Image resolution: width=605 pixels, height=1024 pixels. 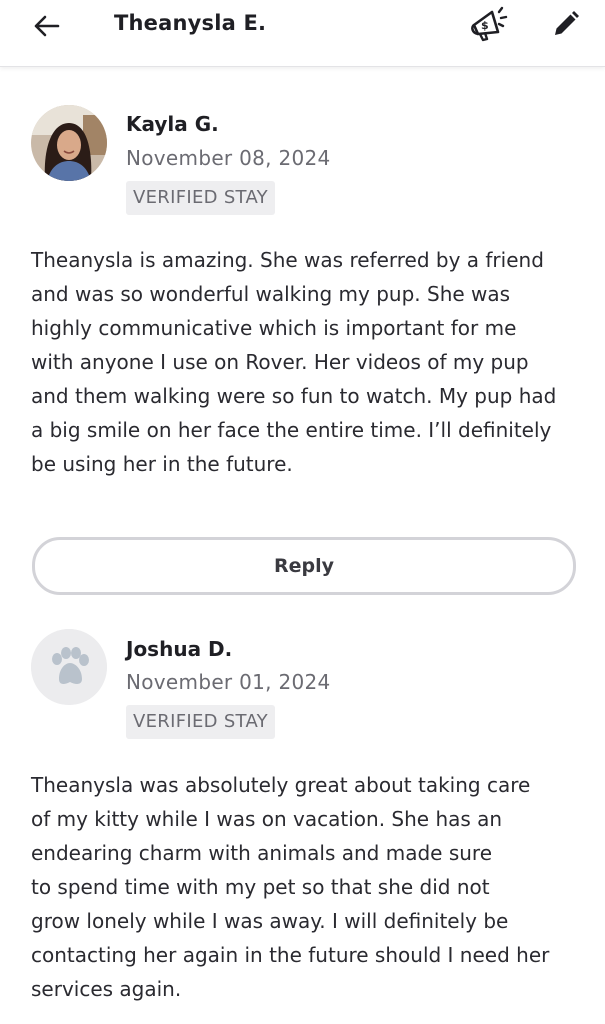 I want to click on avatar, so click(x=69, y=667).